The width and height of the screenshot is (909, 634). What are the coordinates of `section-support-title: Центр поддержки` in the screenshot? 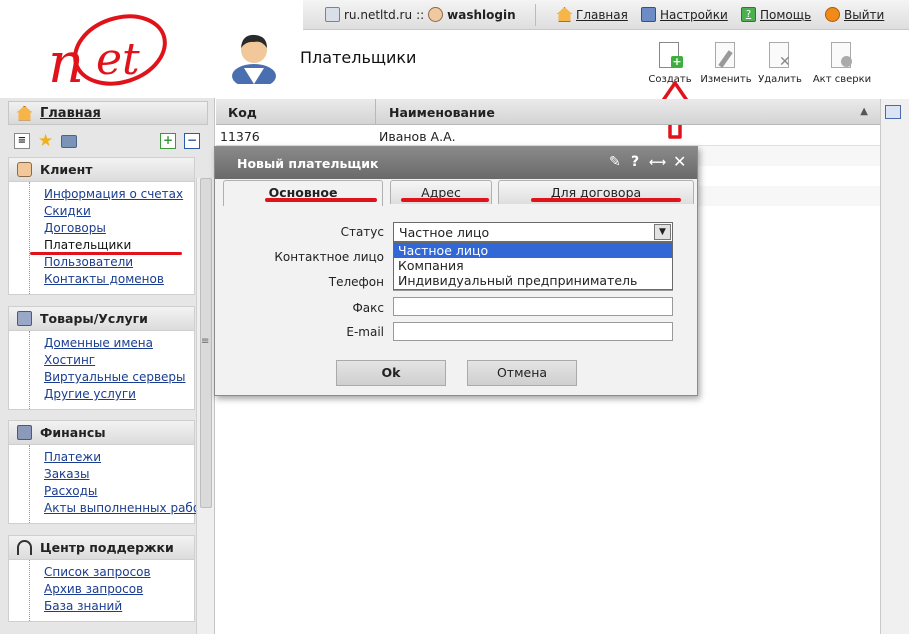 It's located at (107, 547).